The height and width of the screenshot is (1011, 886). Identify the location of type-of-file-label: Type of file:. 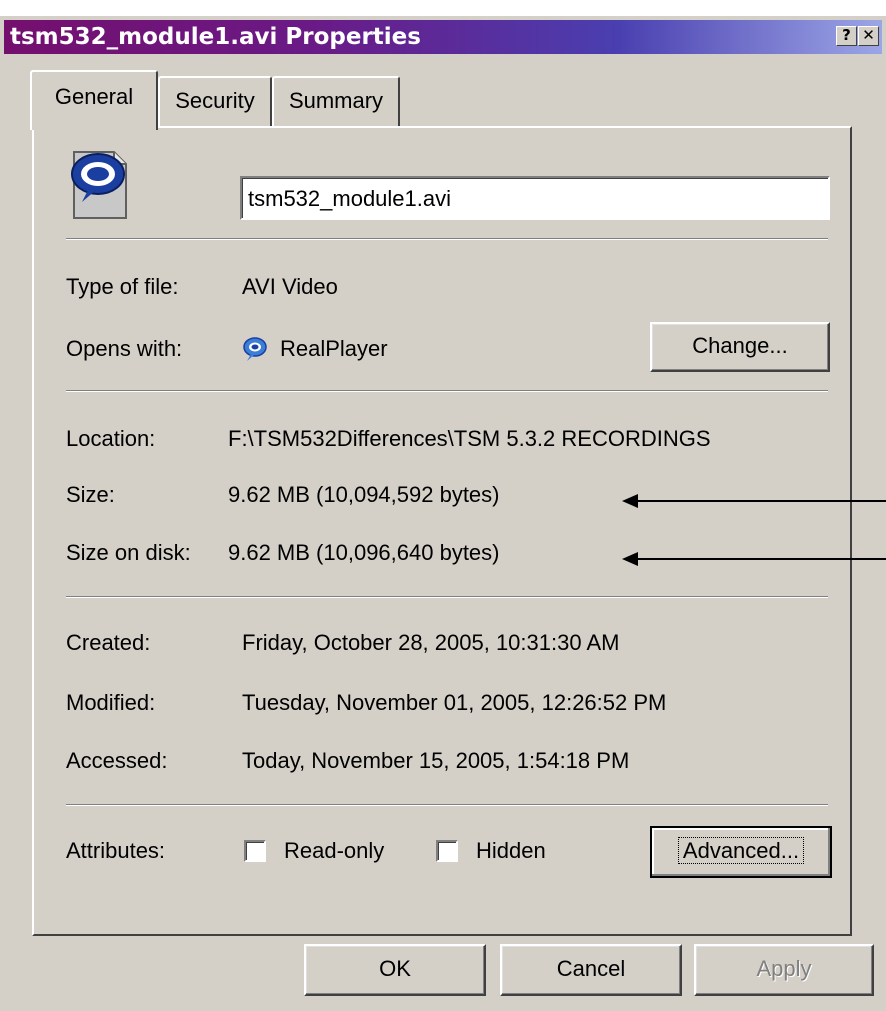
(122, 286).